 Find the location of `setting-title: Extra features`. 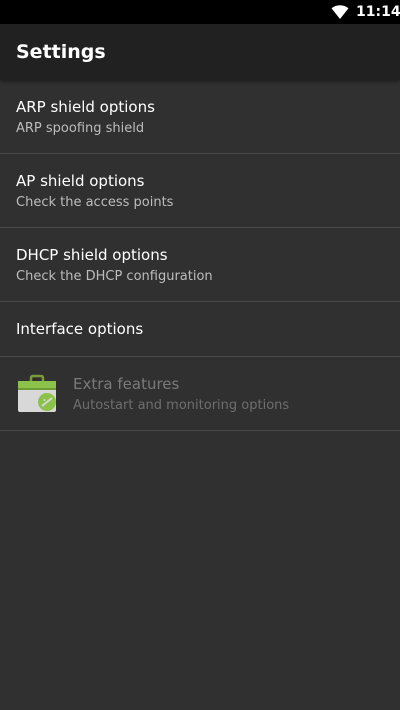

setting-title: Extra features is located at coordinates (126, 384).